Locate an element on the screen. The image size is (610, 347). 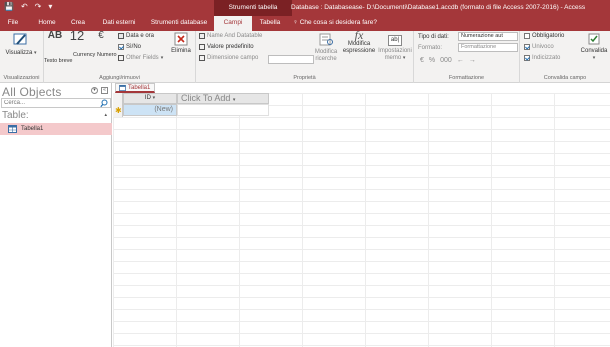
new-record-cell-id: (New) is located at coordinates (150, 110).